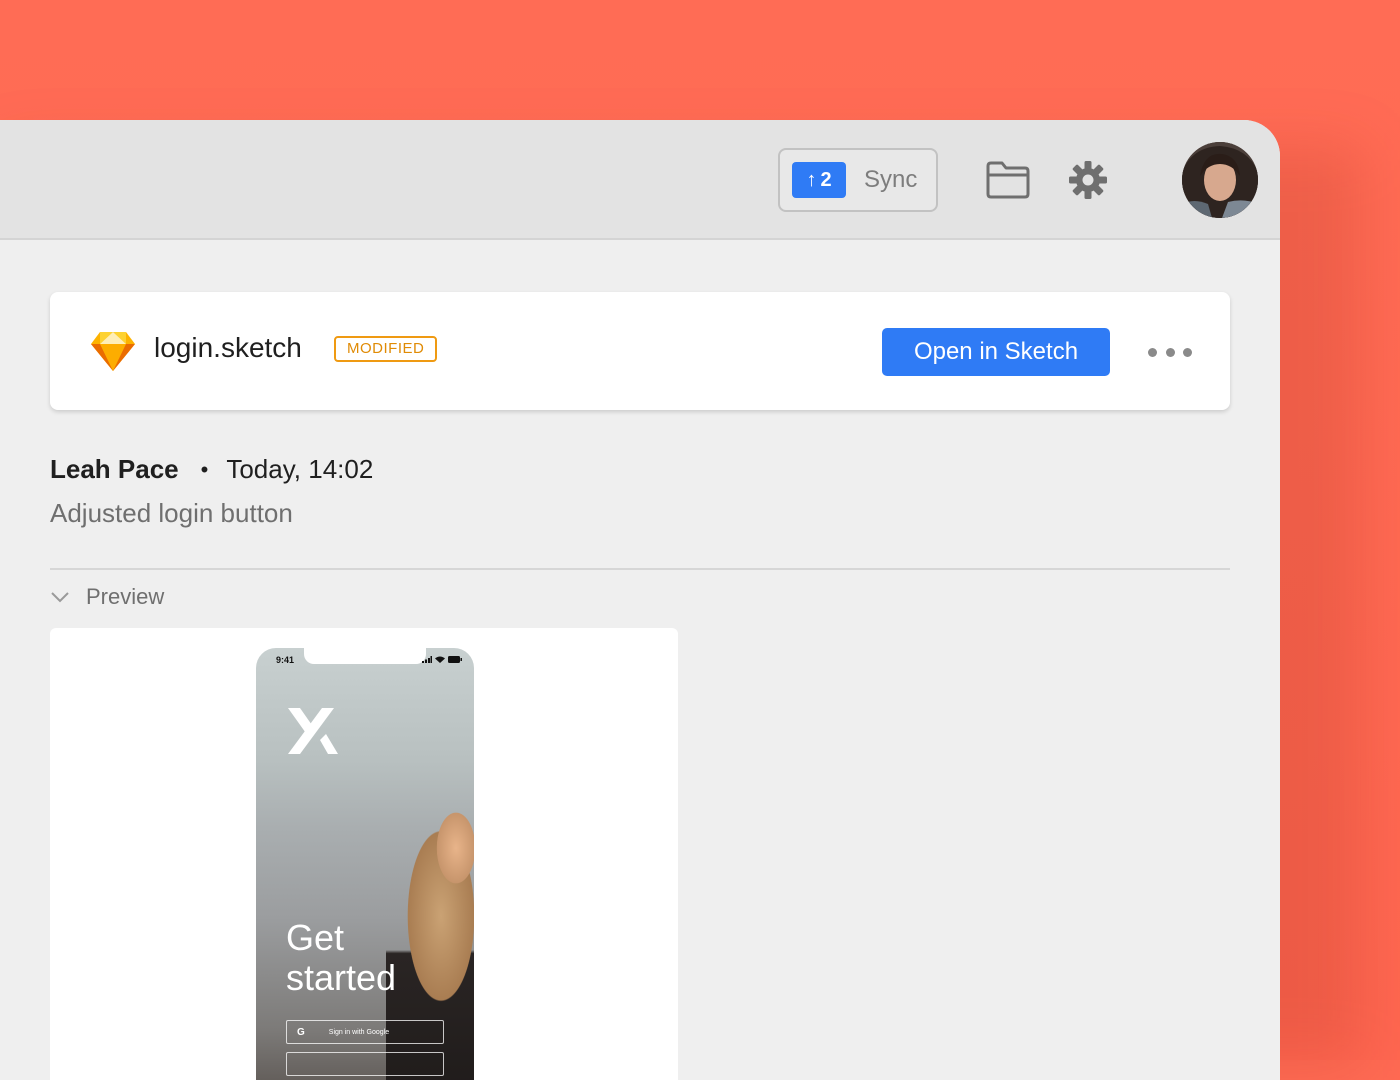  Describe the element at coordinates (341, 977) in the screenshot. I see `headline-line-2: started` at that location.